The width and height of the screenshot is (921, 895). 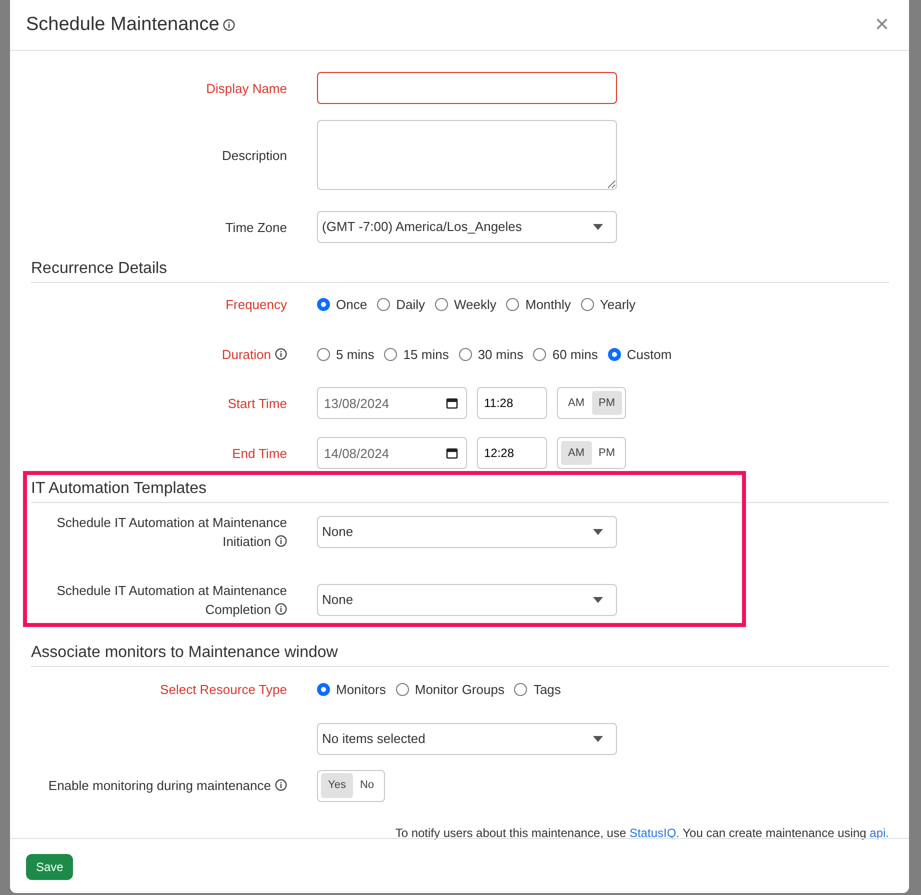 I want to click on date-field: 14/08/2024, so click(x=392, y=453).